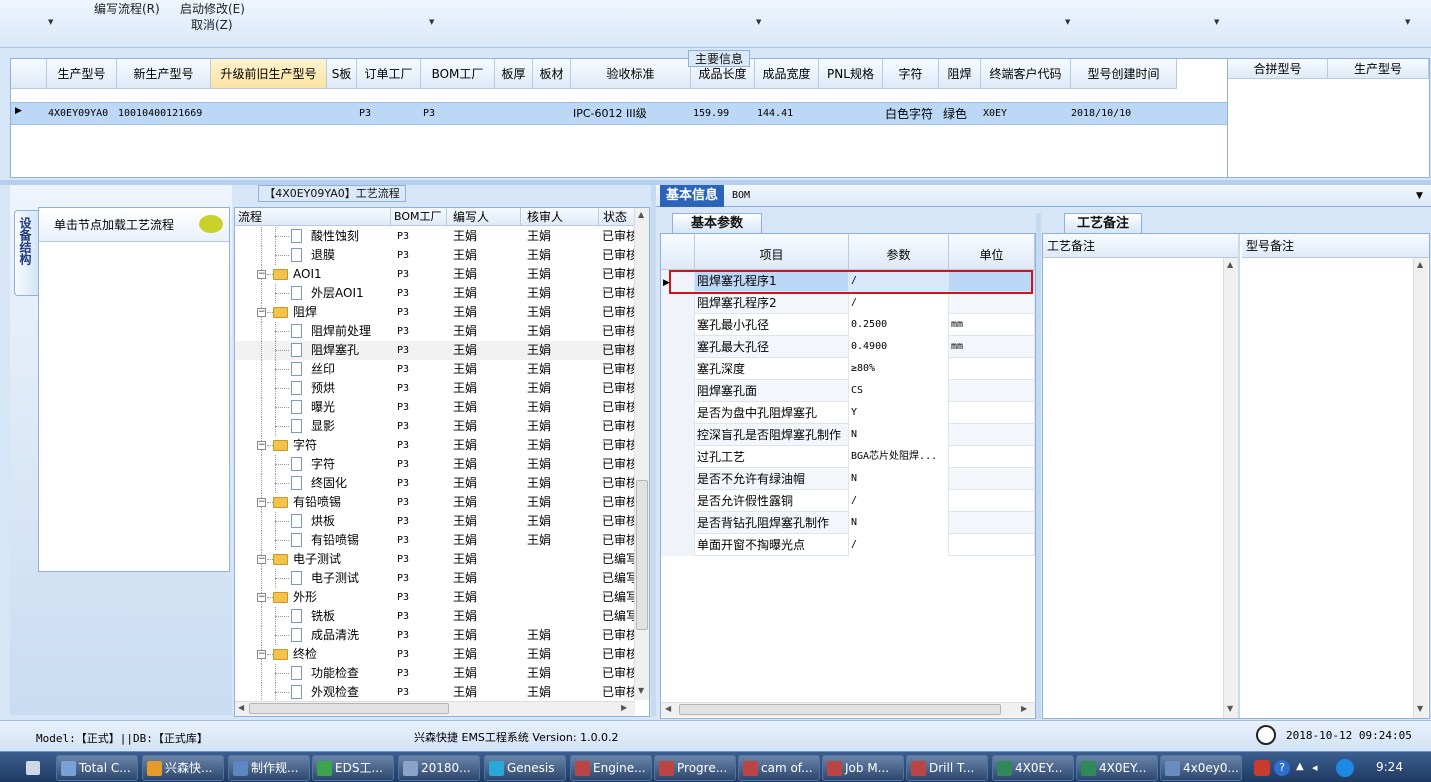  I want to click on param-row: 控深盲孔是否阻焊塞孔制作 N, so click(848, 435).